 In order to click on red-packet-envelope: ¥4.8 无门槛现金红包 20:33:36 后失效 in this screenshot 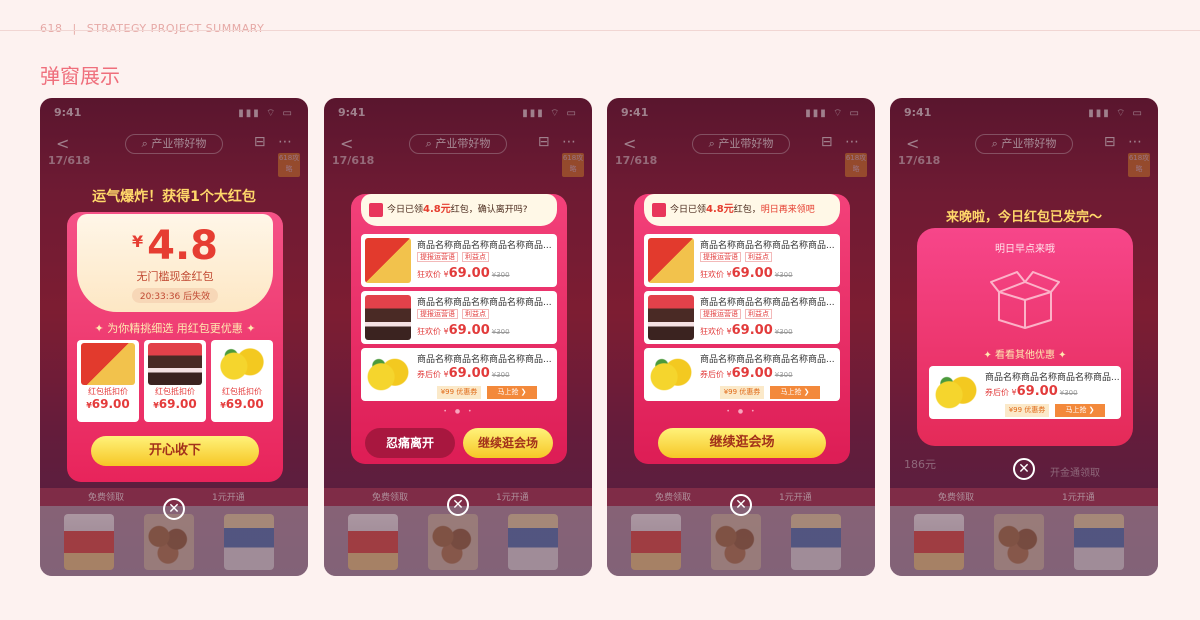, I will do `click(175, 263)`.